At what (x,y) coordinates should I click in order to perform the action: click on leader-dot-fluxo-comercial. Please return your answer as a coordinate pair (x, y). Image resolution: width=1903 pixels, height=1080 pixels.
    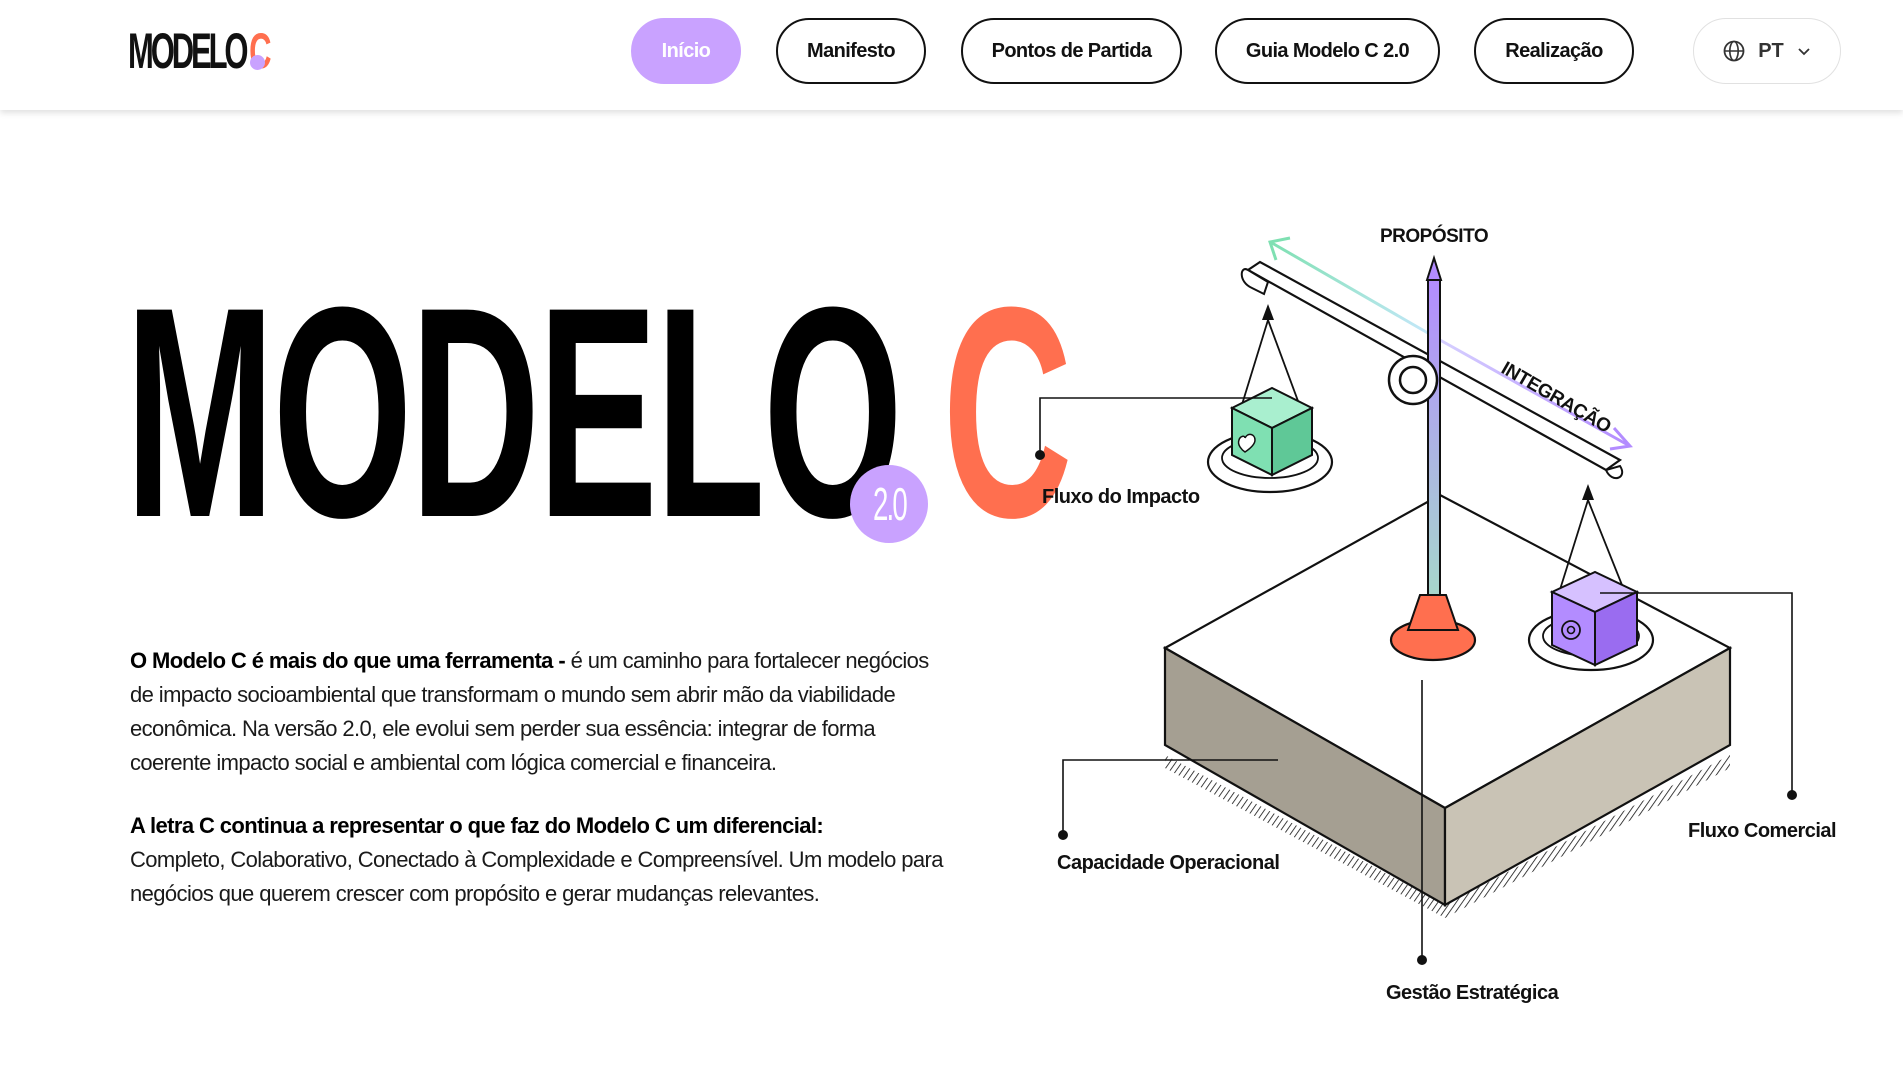
    Looking at the image, I should click on (1792, 795).